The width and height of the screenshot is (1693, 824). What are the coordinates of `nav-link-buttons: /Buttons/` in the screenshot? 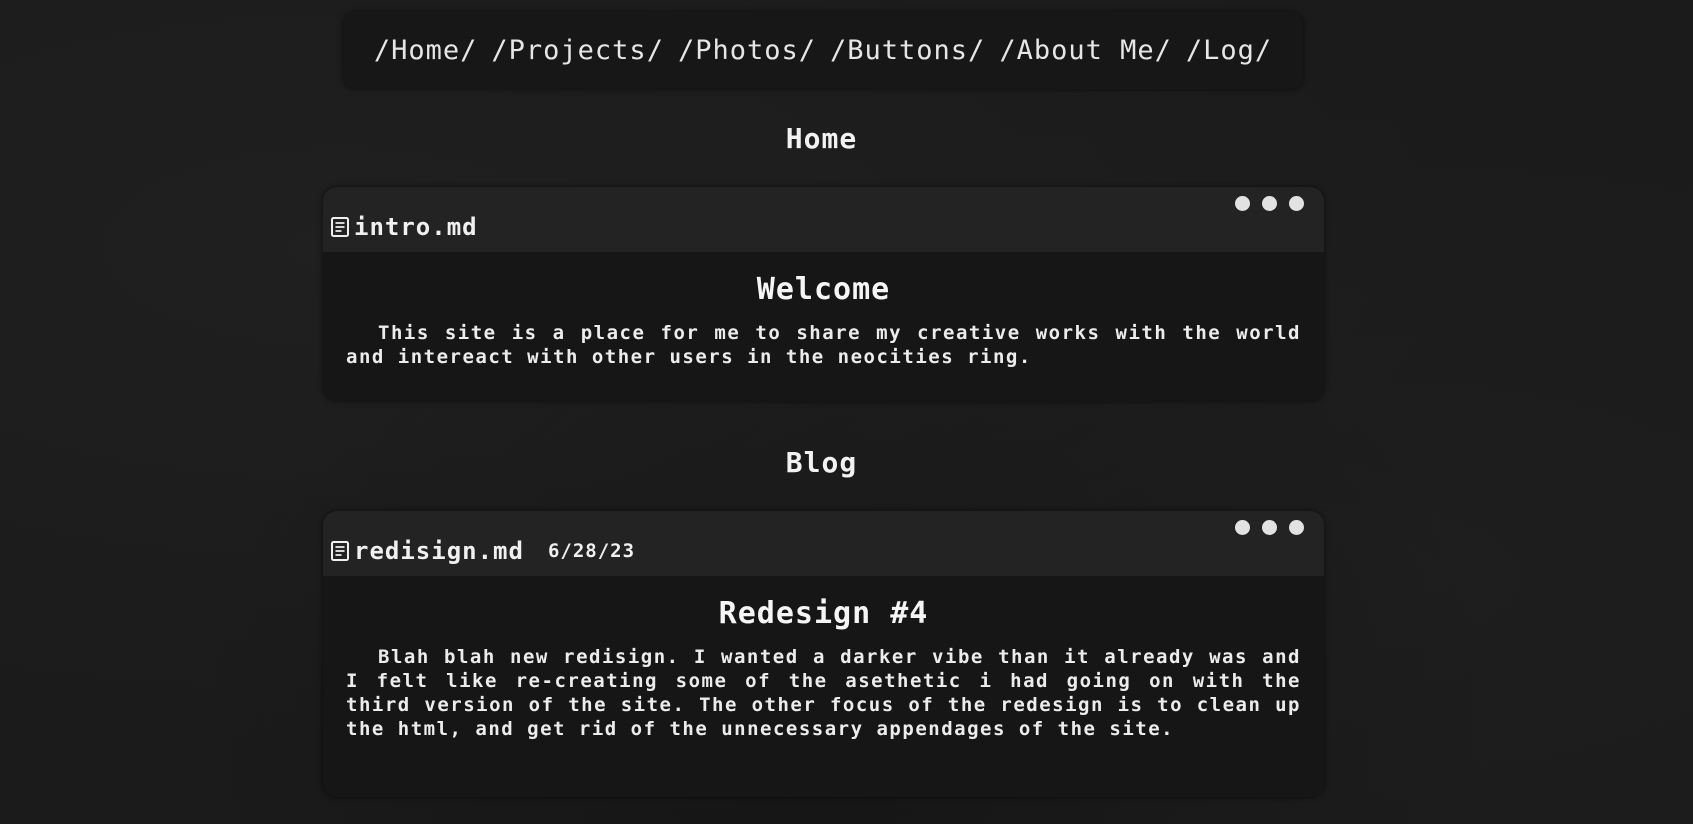 It's located at (907, 50).